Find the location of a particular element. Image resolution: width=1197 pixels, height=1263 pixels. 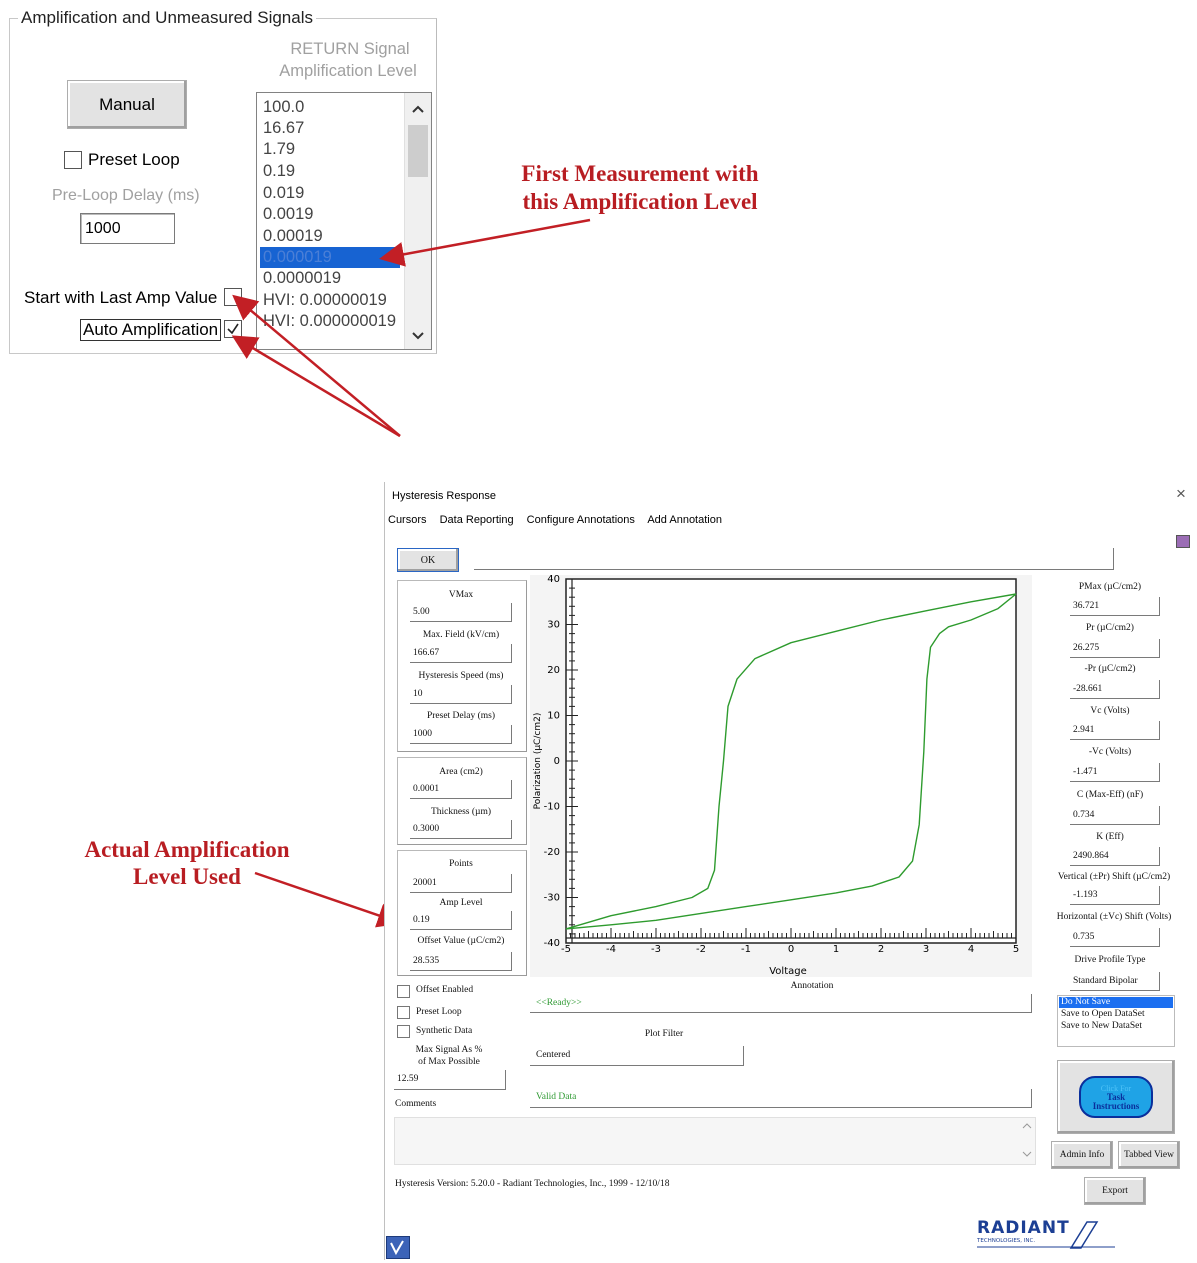

vertical-shift-label: Vertical (±Pr) Shift (µC/cm2) is located at coordinates (1114, 877).